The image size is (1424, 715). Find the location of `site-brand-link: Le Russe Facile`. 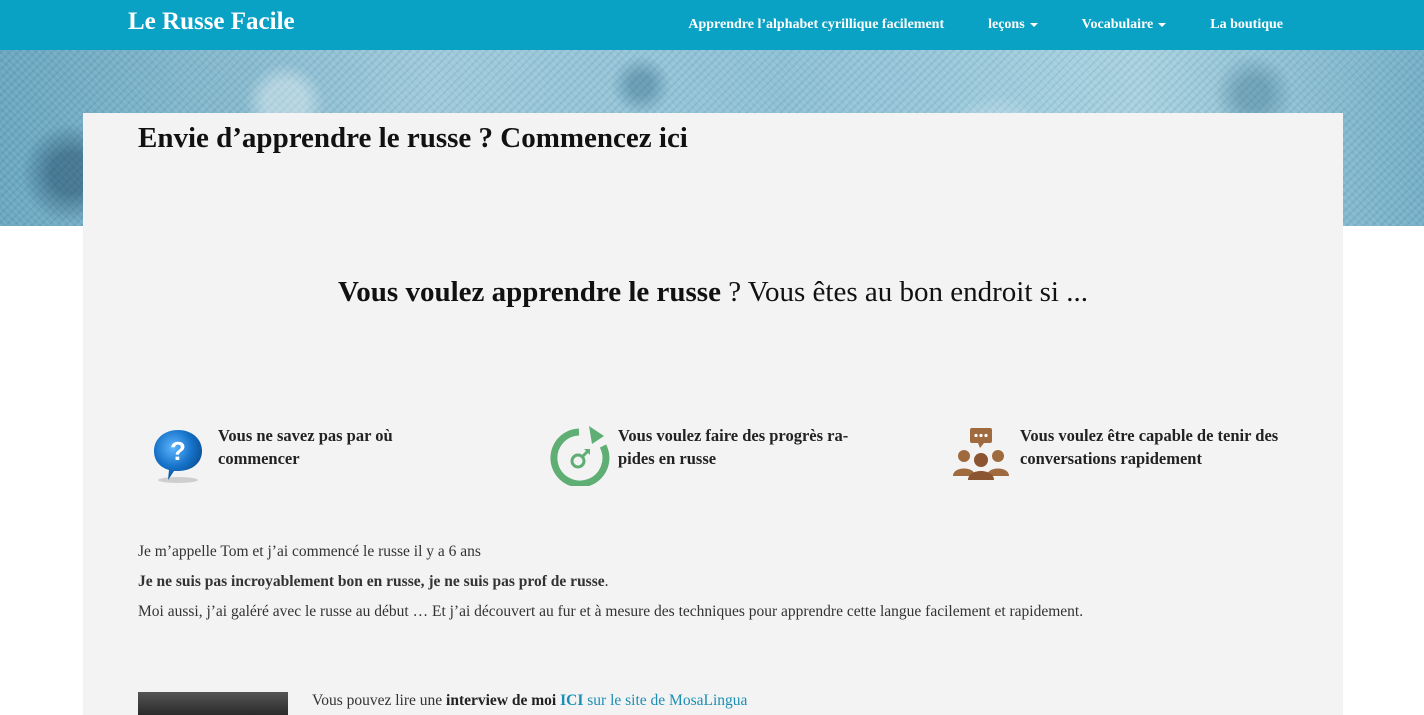

site-brand-link: Le Russe Facile is located at coordinates (211, 22).